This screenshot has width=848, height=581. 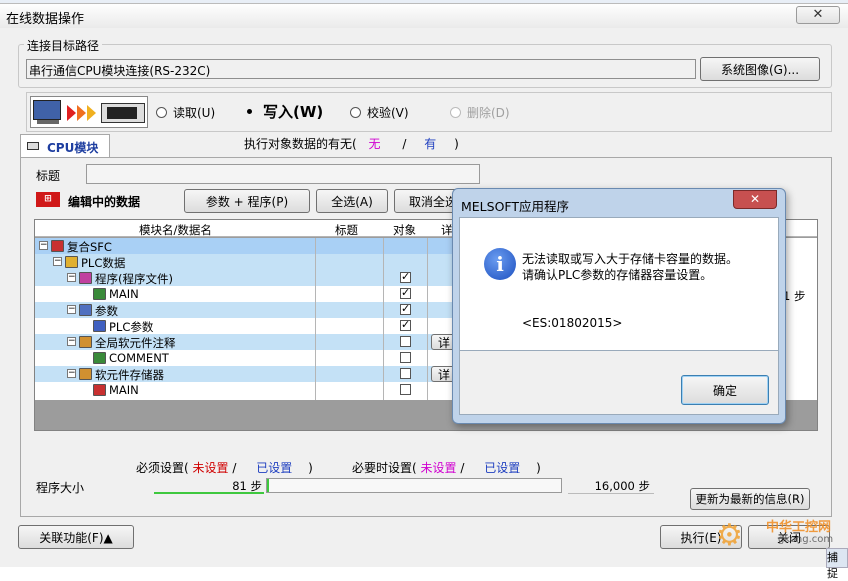 I want to click on dialog-message-line2: 请确认PLC参数的存储器容量设置。, so click(x=617, y=275).